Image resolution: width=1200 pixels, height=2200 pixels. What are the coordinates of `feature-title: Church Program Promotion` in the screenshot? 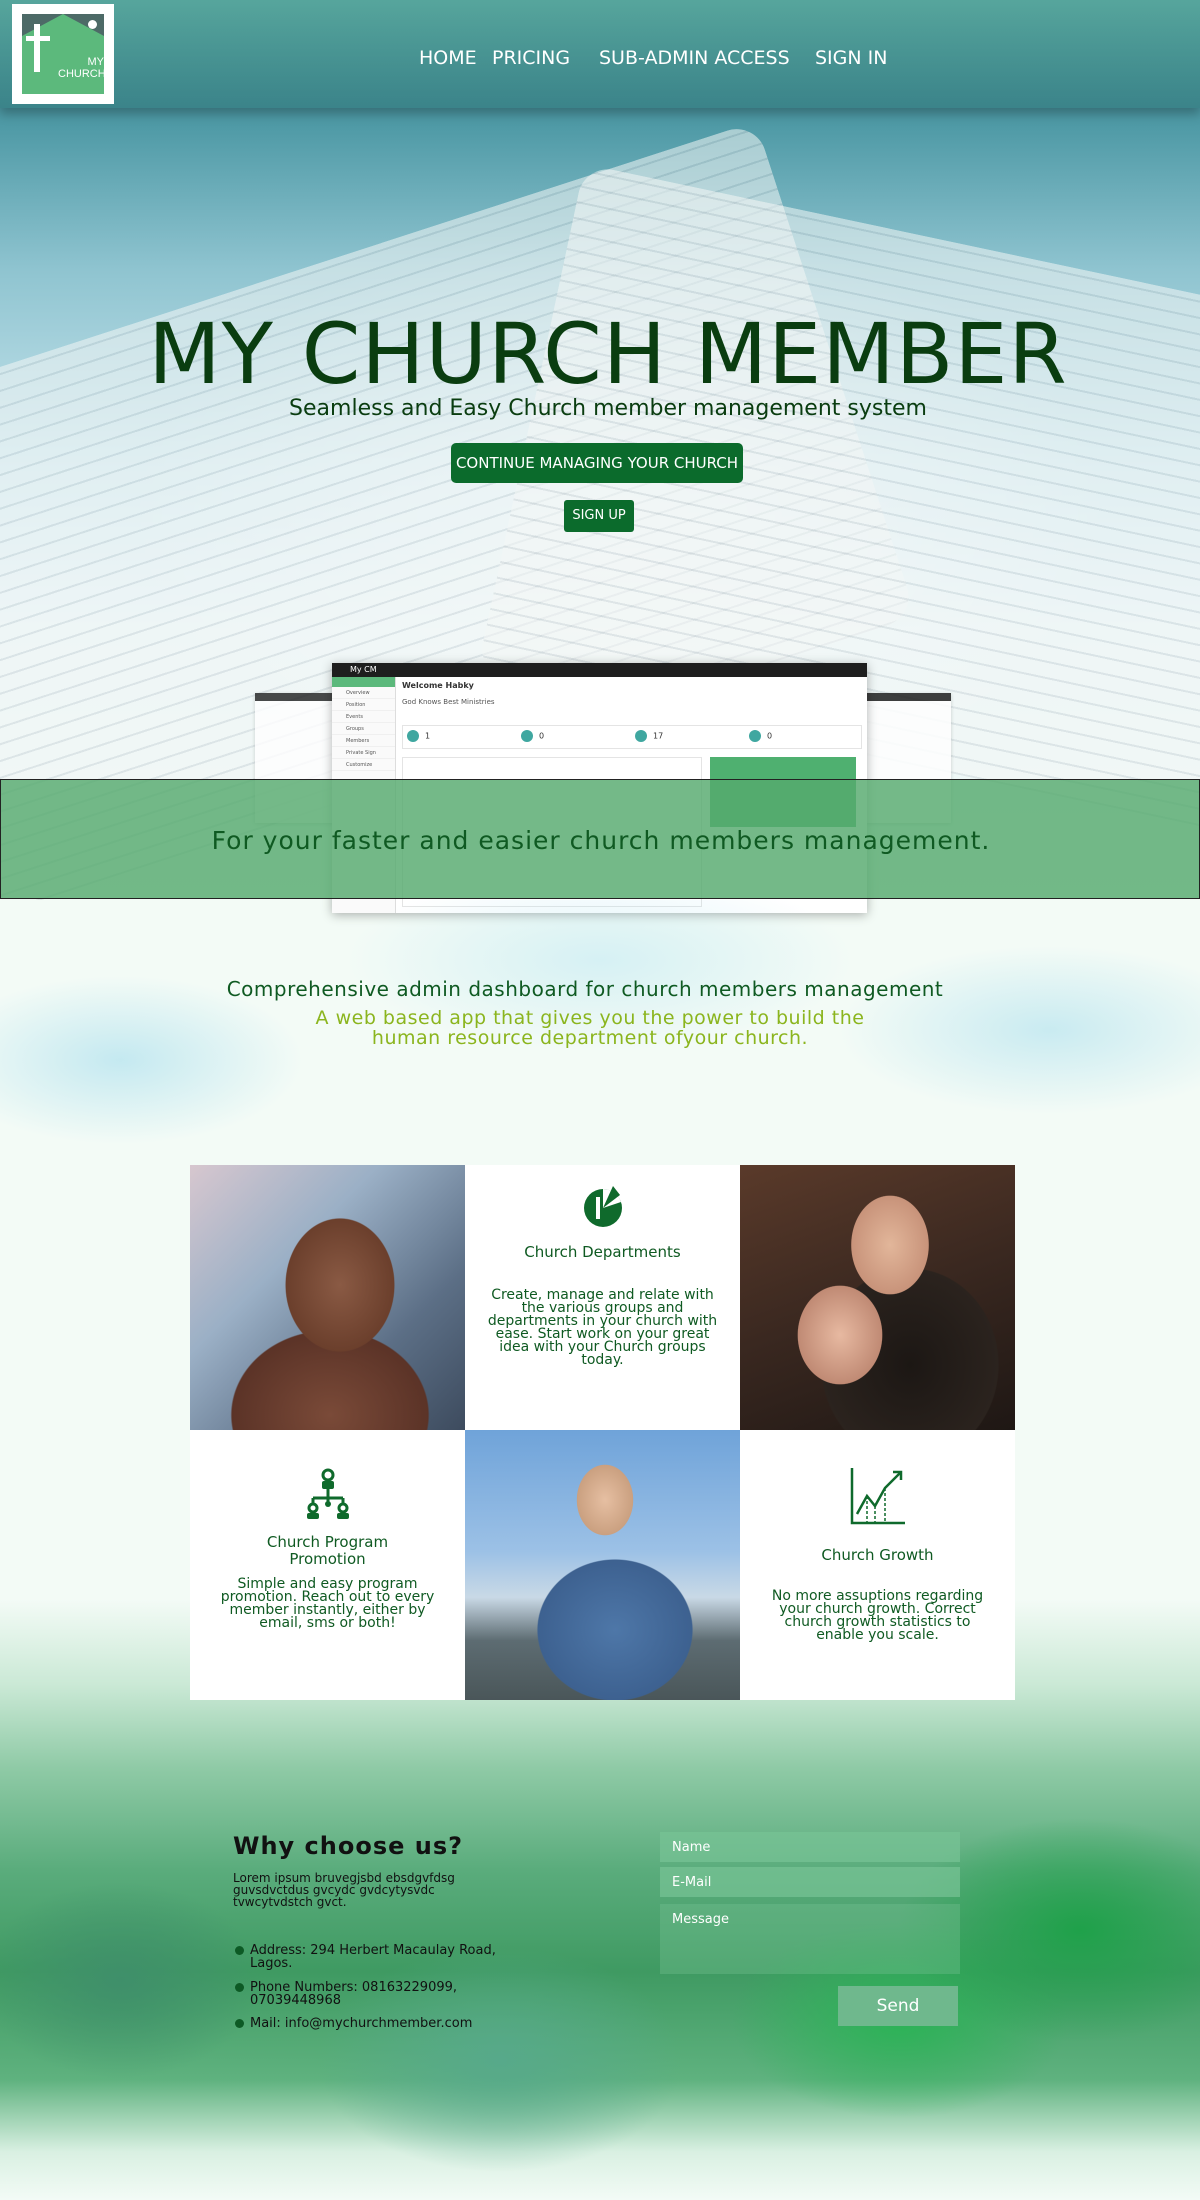 It's located at (327, 1550).